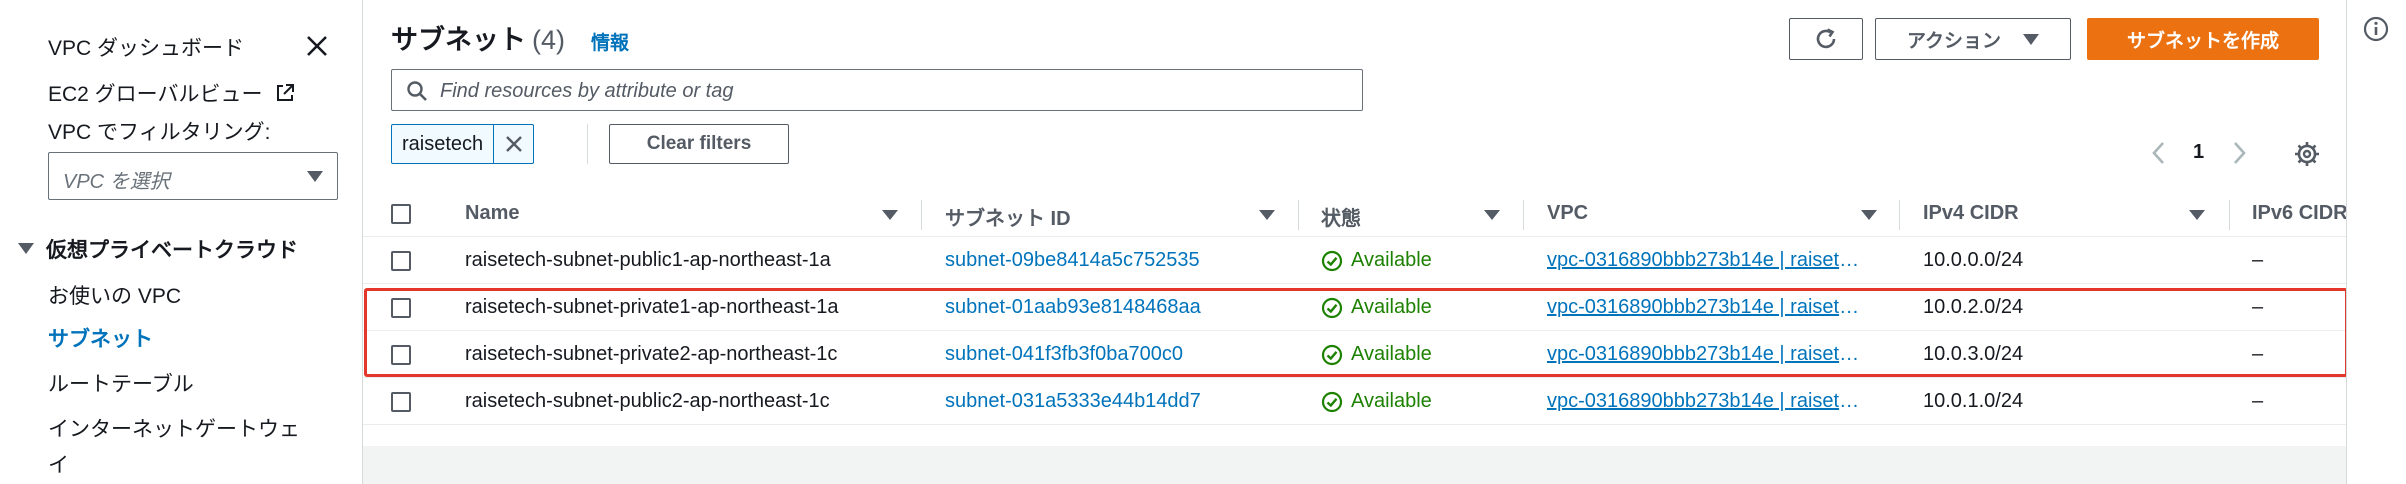  I want to click on create-subnet-button: サブネットを作成, so click(2203, 39).